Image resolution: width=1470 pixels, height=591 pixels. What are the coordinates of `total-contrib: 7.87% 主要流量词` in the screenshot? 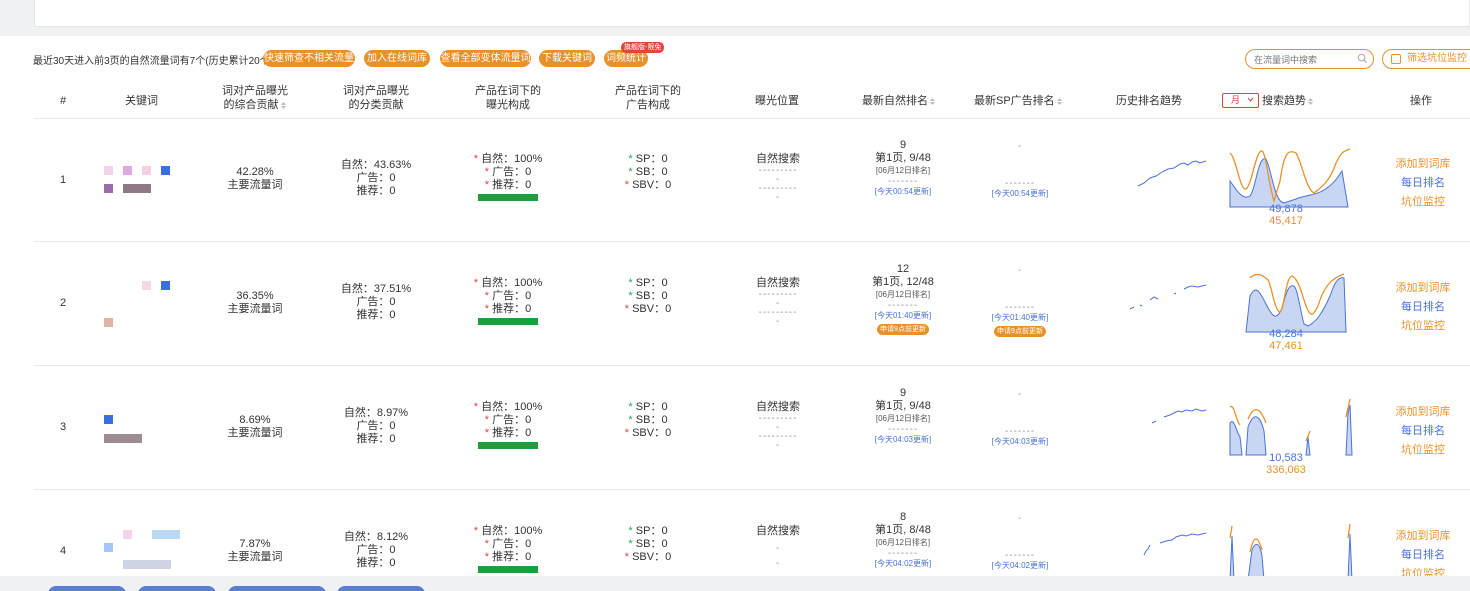 It's located at (255, 551).